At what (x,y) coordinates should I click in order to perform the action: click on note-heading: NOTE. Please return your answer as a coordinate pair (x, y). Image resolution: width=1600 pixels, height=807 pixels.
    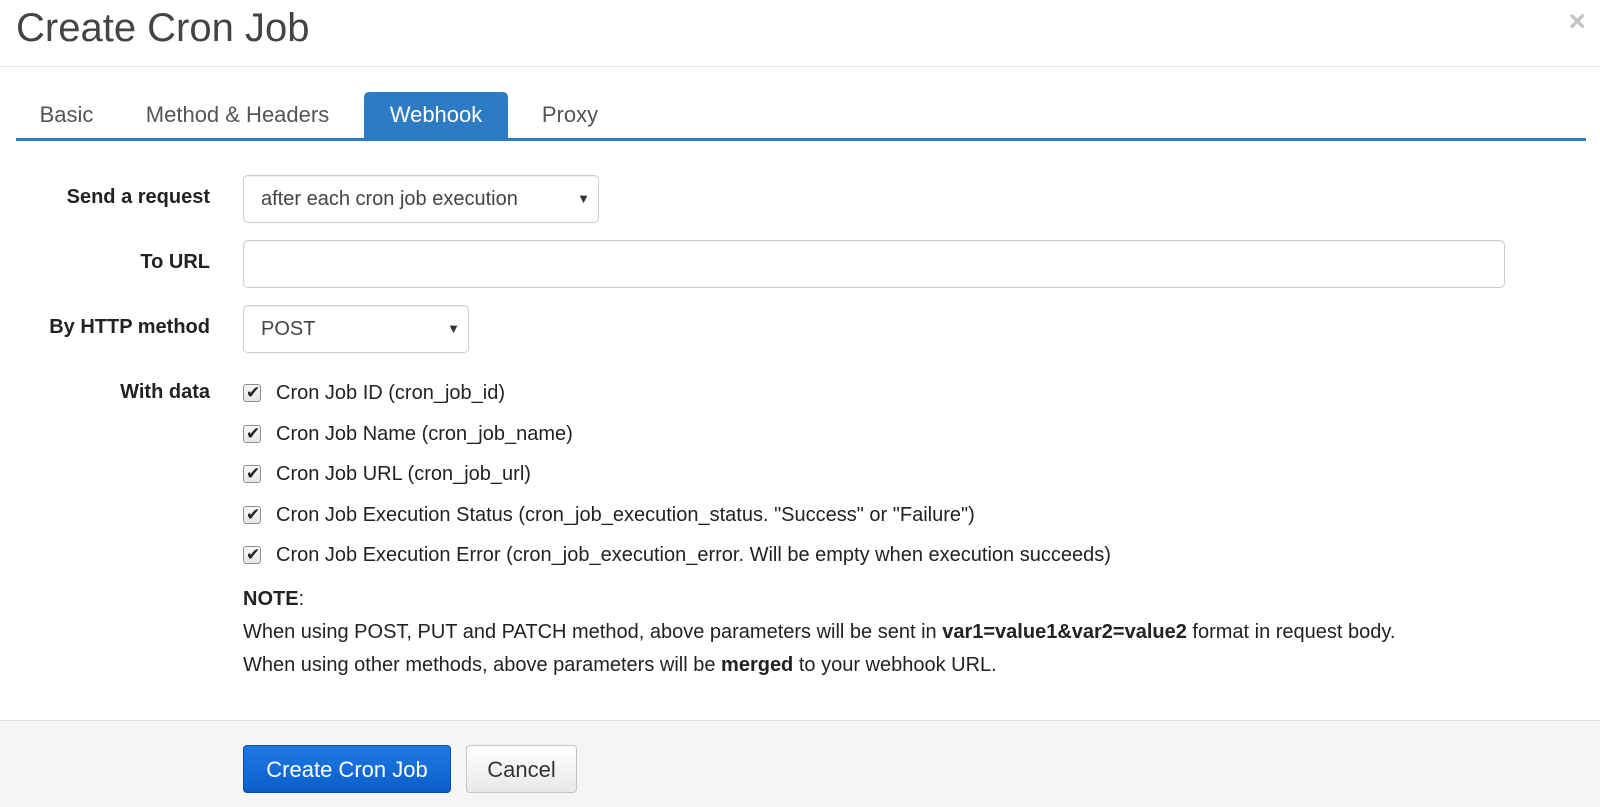
    Looking at the image, I should click on (271, 599).